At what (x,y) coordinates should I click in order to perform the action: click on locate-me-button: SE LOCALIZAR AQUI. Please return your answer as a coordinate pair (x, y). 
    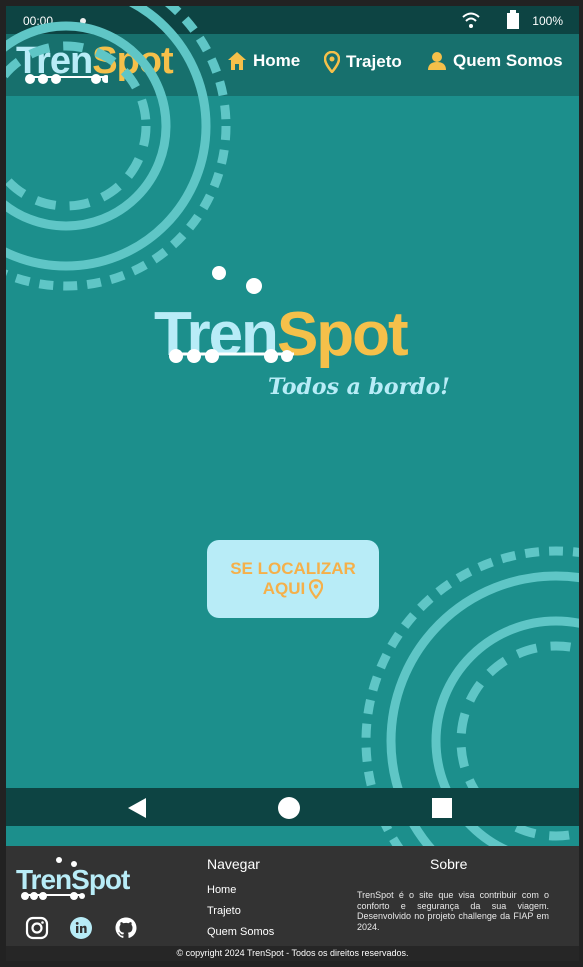
    Looking at the image, I should click on (293, 579).